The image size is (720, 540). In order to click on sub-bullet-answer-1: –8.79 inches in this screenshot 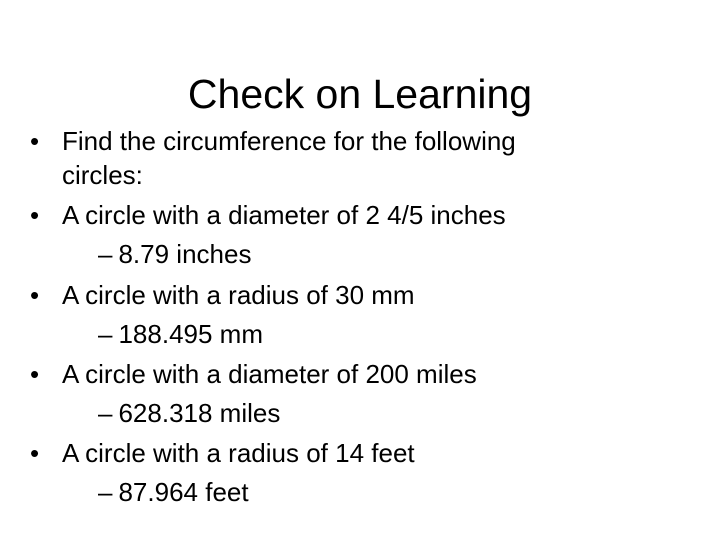, I will do `click(174, 254)`.